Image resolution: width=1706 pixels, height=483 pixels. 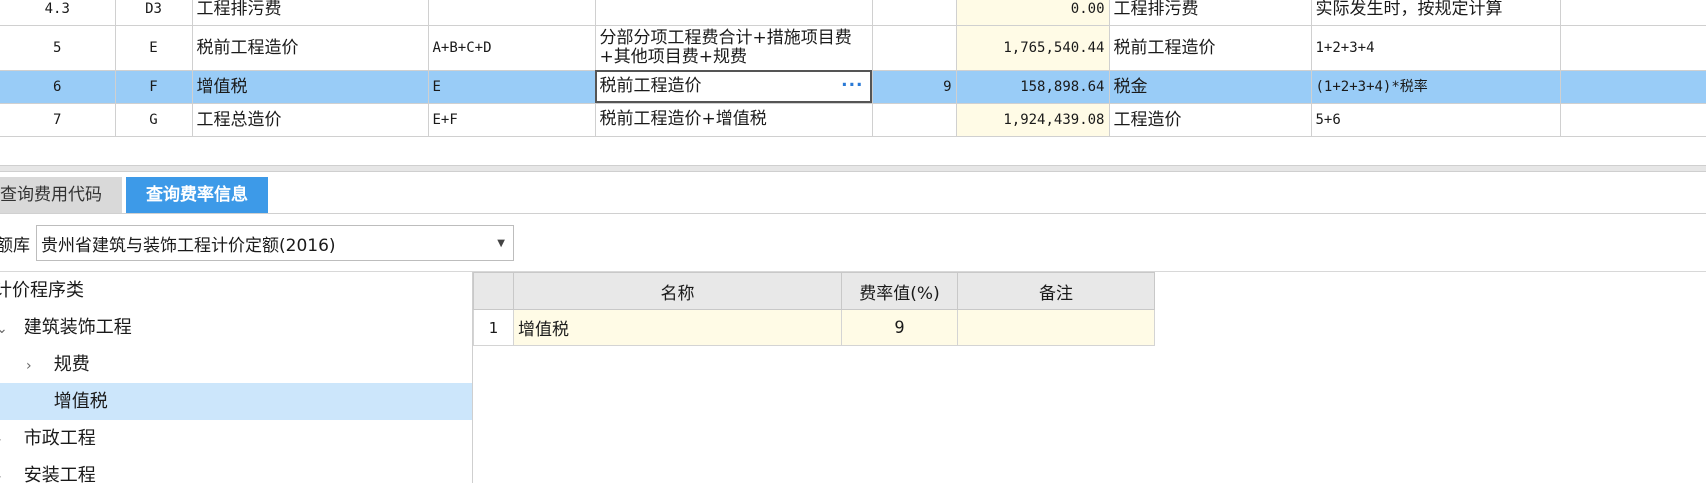 What do you see at coordinates (501, 243) in the screenshot?
I see `dropdown-caret-icon: ▼` at bounding box center [501, 243].